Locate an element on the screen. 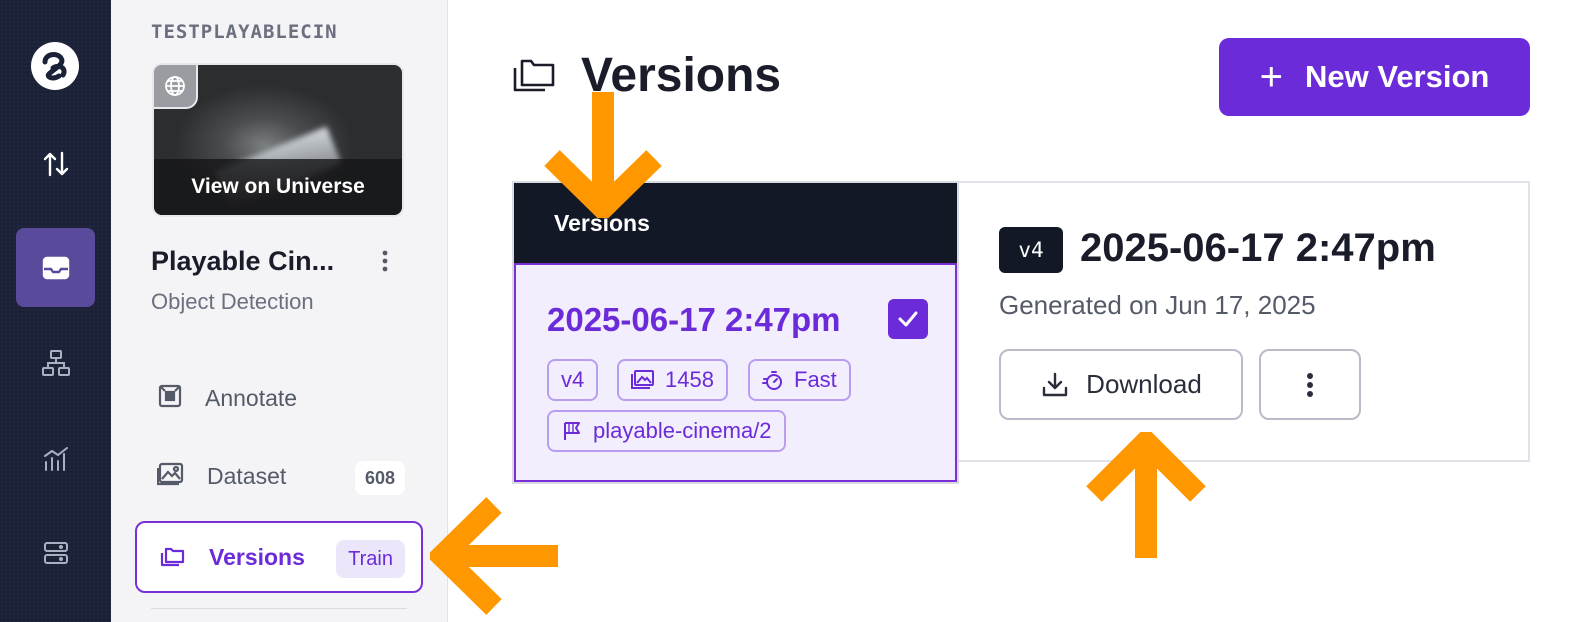 This screenshot has width=1582, height=622. kebab-icon is located at coordinates (1310, 384).